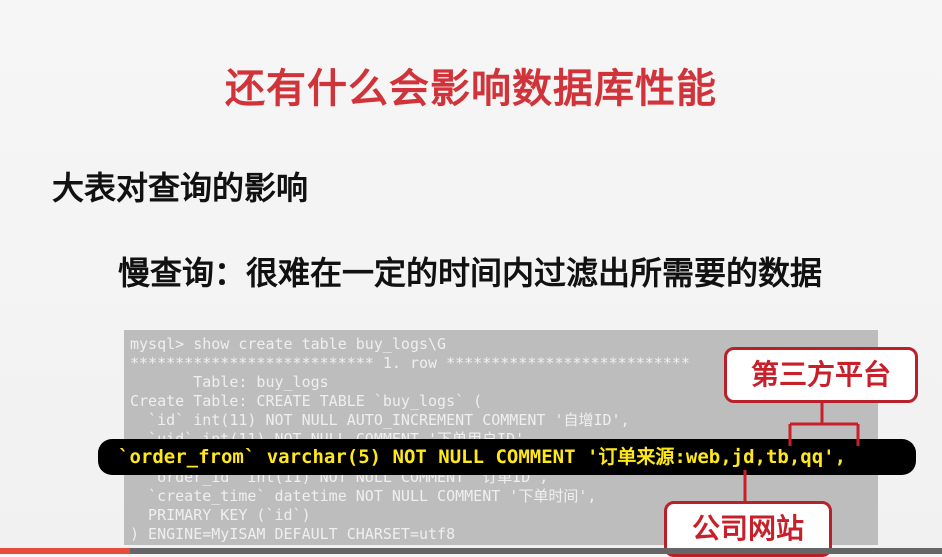  Describe the element at coordinates (824, 421) in the screenshot. I see `connector-top` at that location.